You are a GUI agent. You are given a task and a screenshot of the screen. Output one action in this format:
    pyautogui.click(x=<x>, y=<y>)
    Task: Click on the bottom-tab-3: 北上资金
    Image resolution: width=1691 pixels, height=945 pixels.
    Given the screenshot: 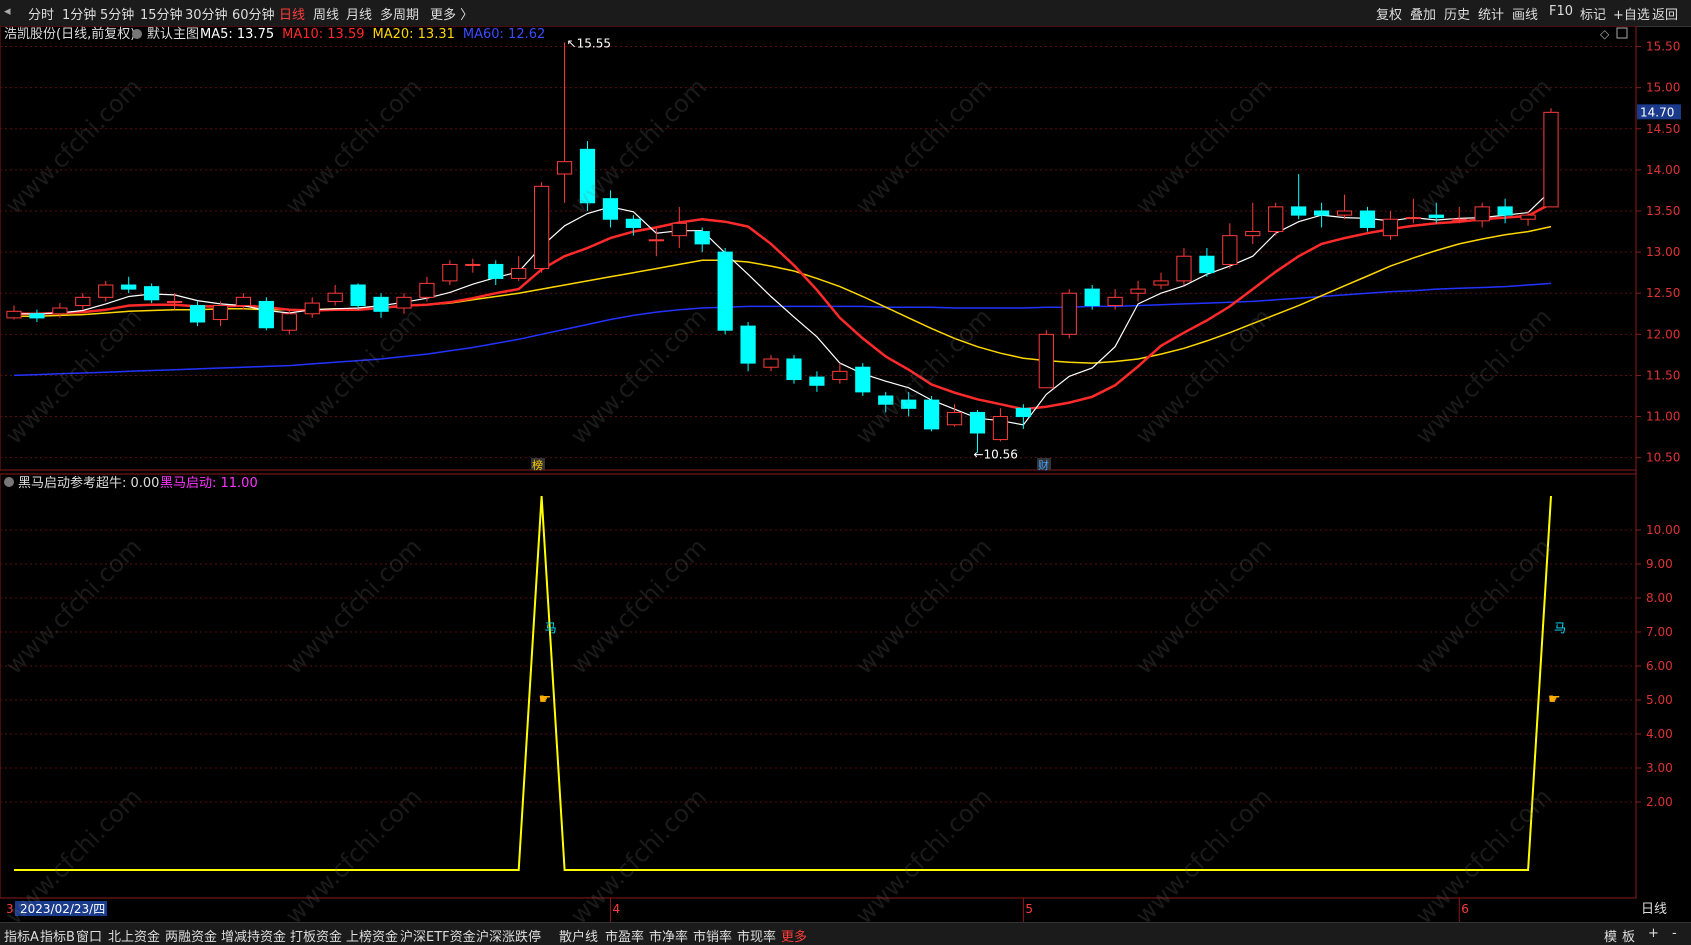 What is the action you would take?
    pyautogui.click(x=134, y=935)
    